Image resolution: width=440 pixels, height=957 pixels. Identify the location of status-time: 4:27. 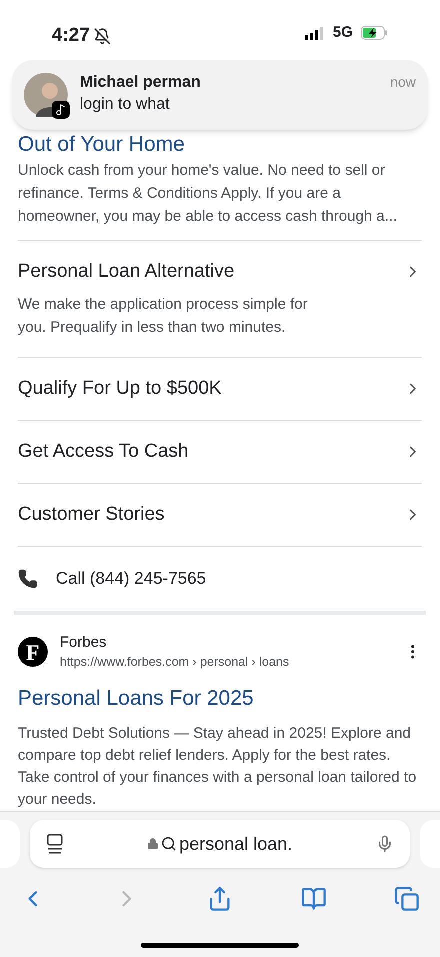
(71, 36).